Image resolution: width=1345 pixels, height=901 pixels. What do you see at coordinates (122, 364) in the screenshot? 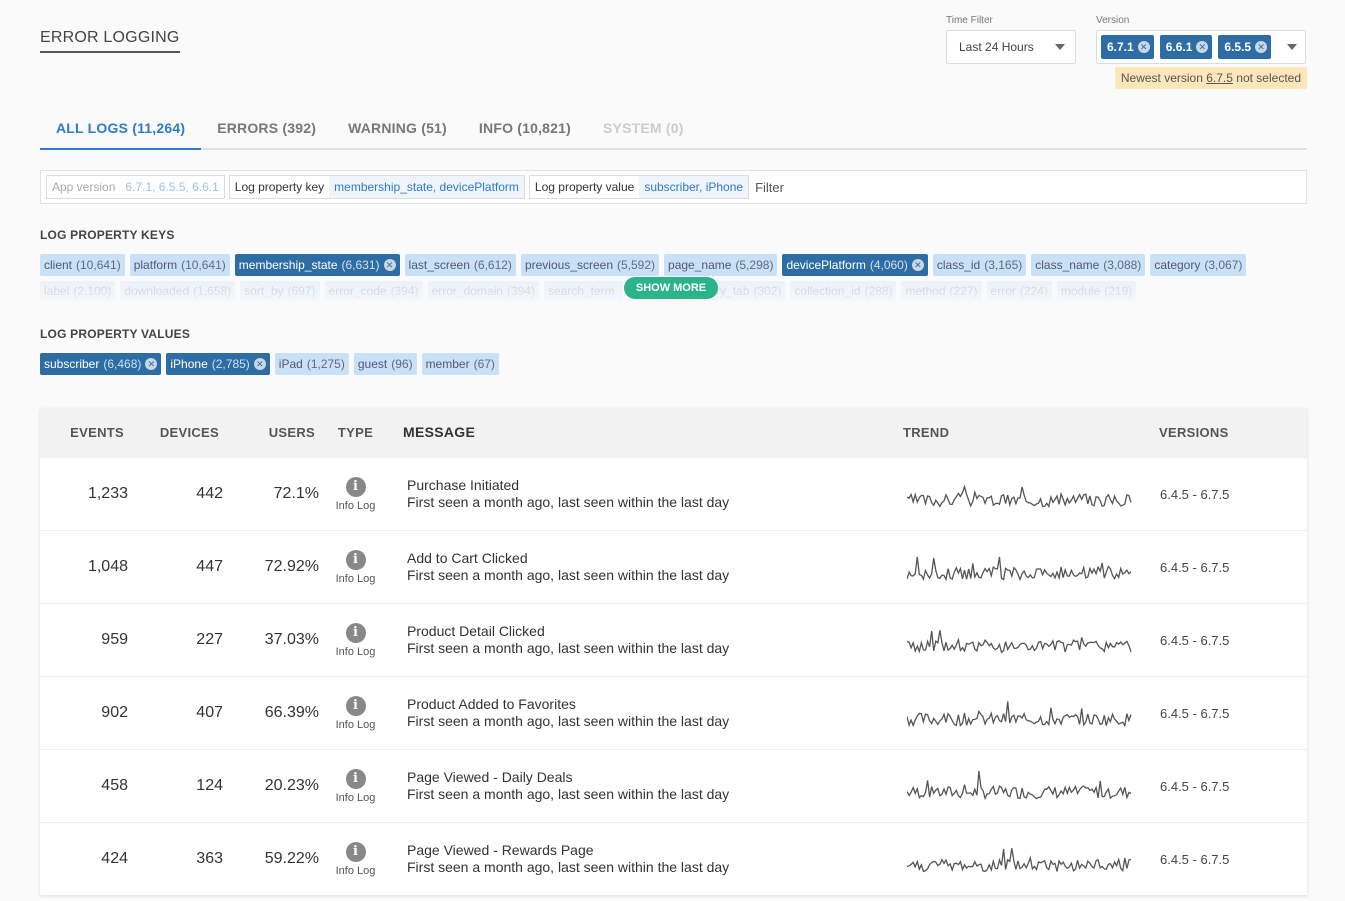
I see `chip-count: (6,468)` at bounding box center [122, 364].